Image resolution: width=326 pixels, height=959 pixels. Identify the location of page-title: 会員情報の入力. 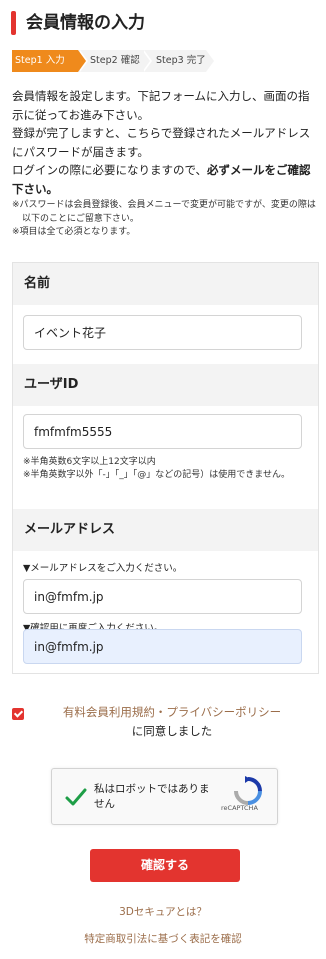
(85, 23).